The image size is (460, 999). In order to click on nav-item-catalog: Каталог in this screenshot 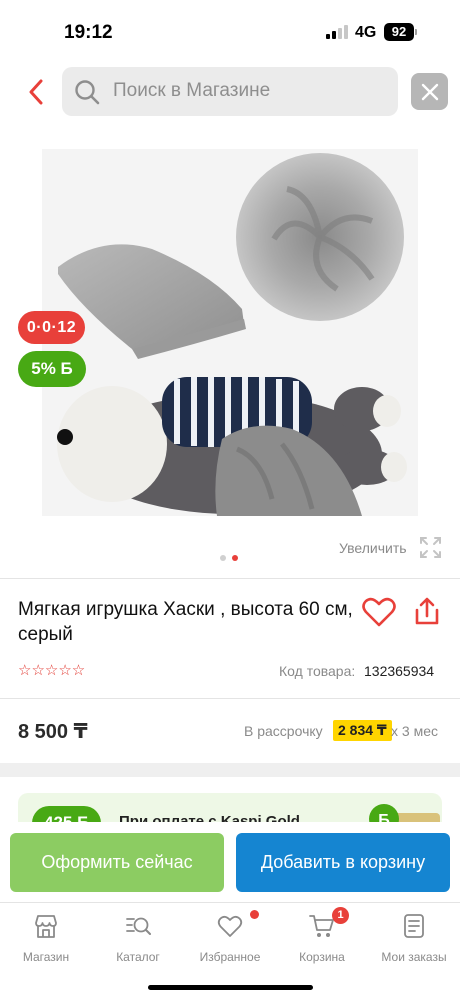, I will do `click(138, 938)`.